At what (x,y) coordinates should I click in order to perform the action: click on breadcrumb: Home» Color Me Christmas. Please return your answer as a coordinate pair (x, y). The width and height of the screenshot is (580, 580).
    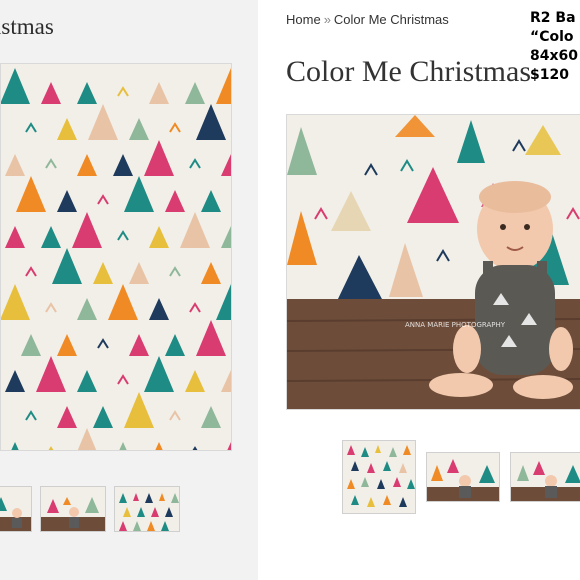
    Looking at the image, I should click on (367, 19).